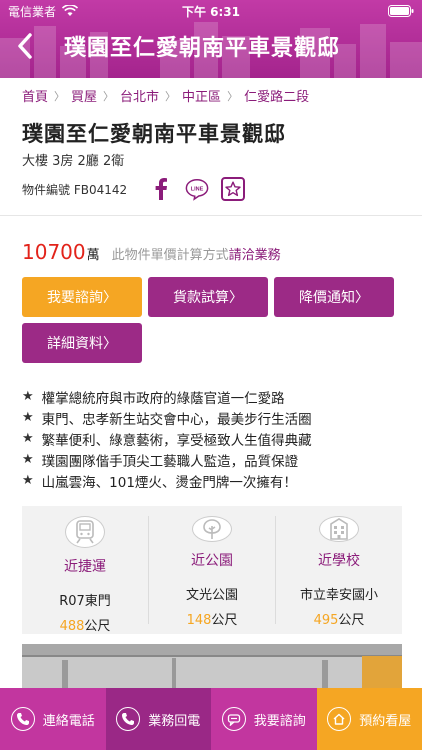 The image size is (422, 750). I want to click on poi-label: 近學校, so click(339, 561).